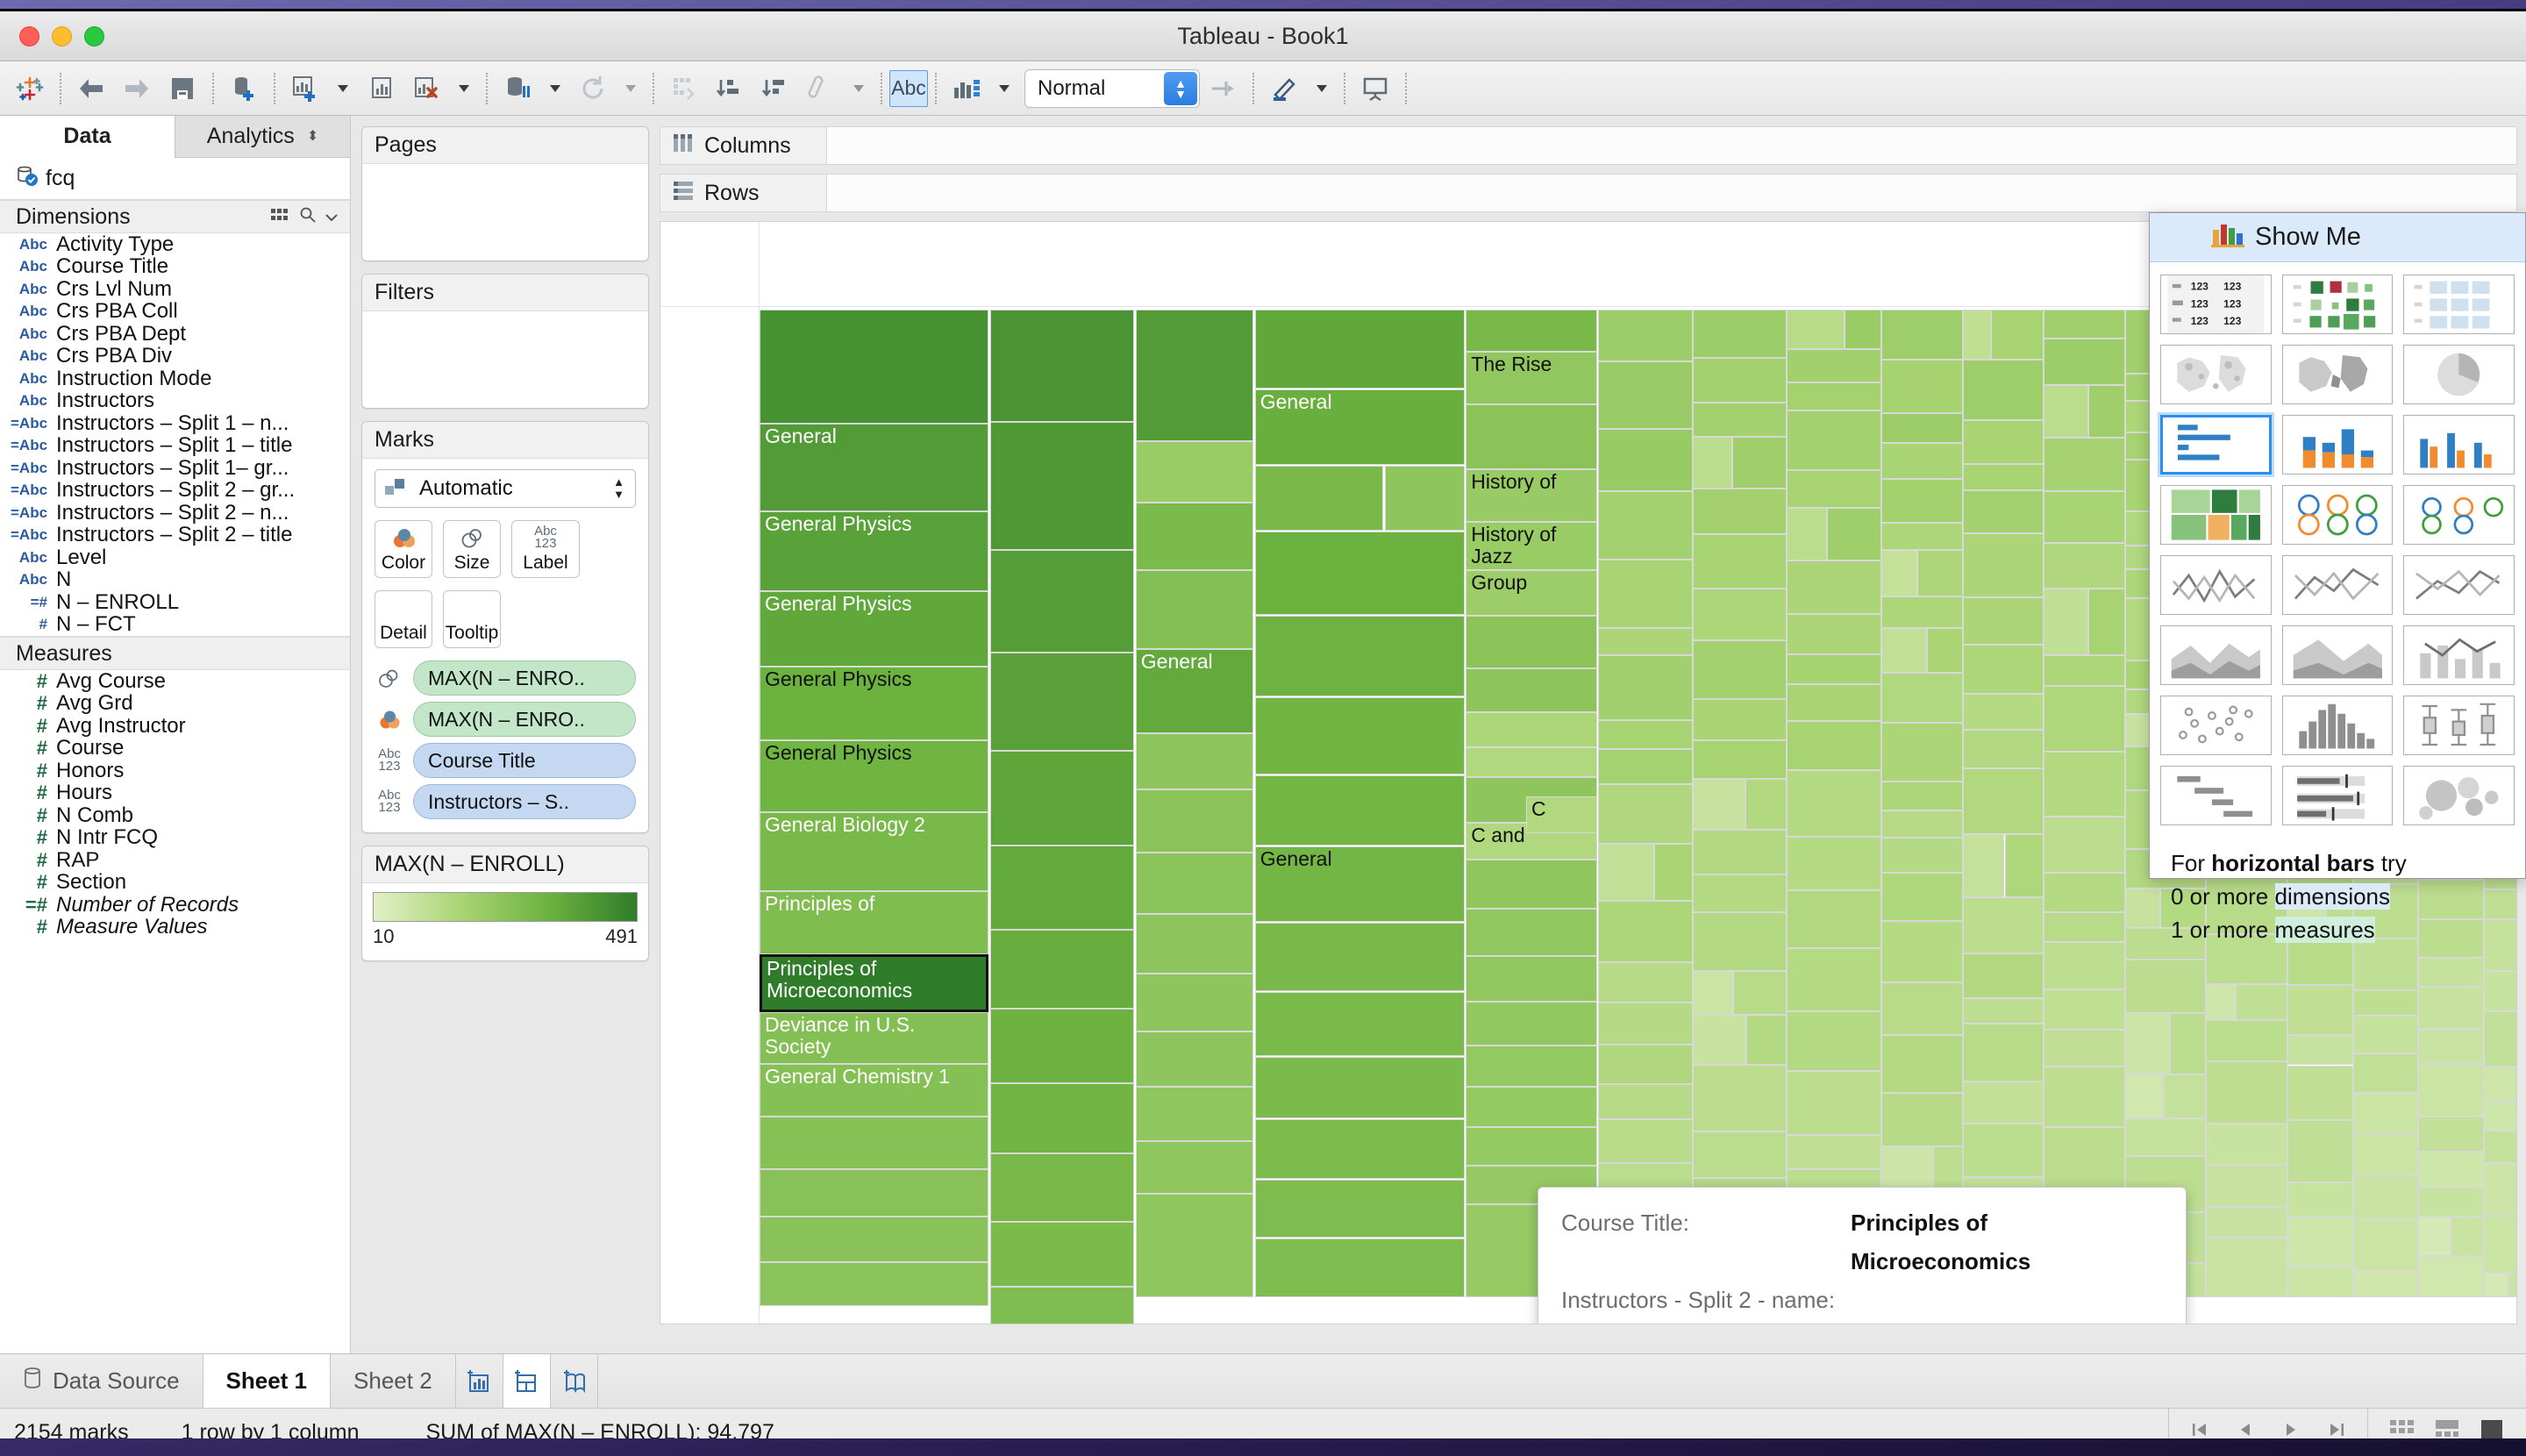 The height and width of the screenshot is (1456, 2526). What do you see at coordinates (175, 334) in the screenshot?
I see `field-row: Abc Crs PBA Dept` at bounding box center [175, 334].